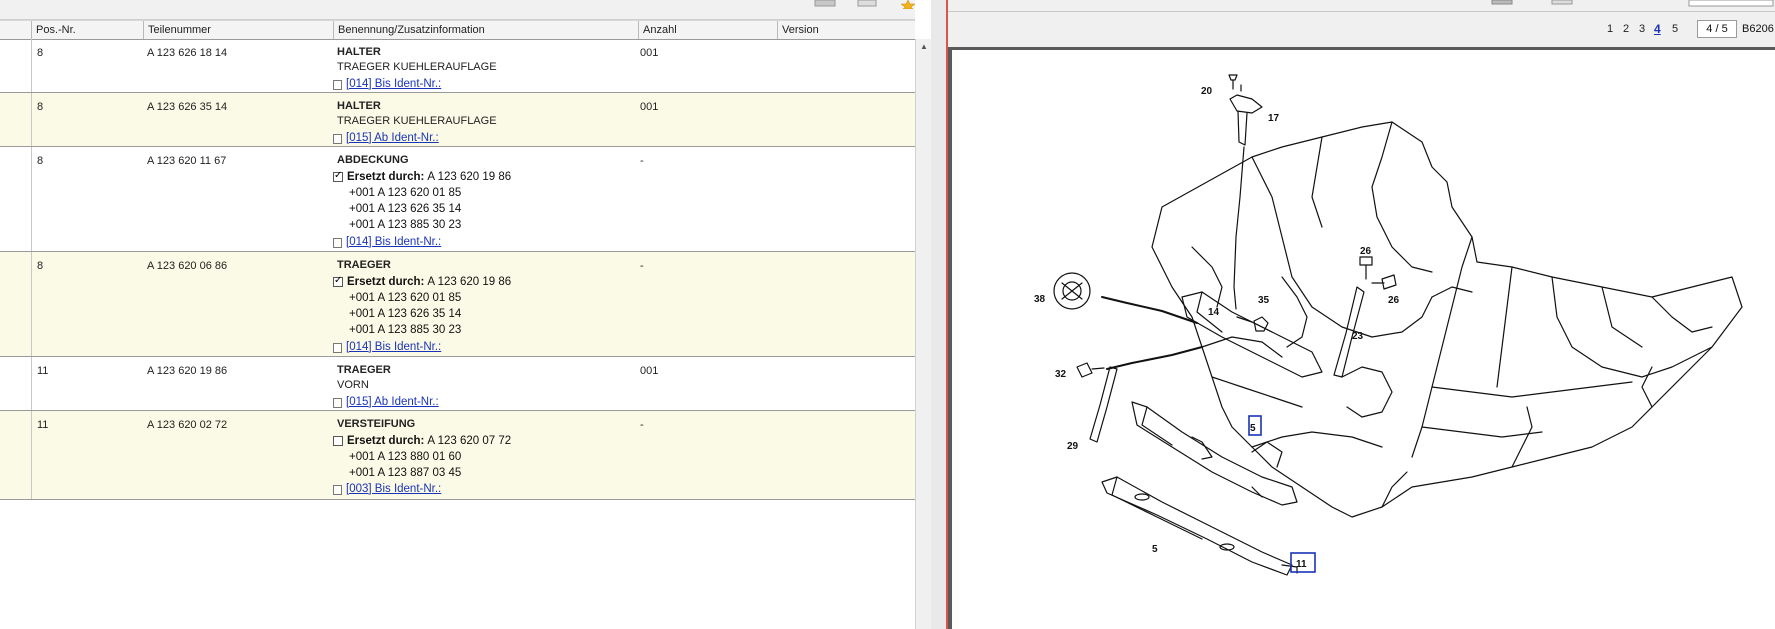 The width and height of the screenshot is (1775, 629). Describe the element at coordinates (373, 160) in the screenshot. I see `part-title: ABDECKUNG` at that location.